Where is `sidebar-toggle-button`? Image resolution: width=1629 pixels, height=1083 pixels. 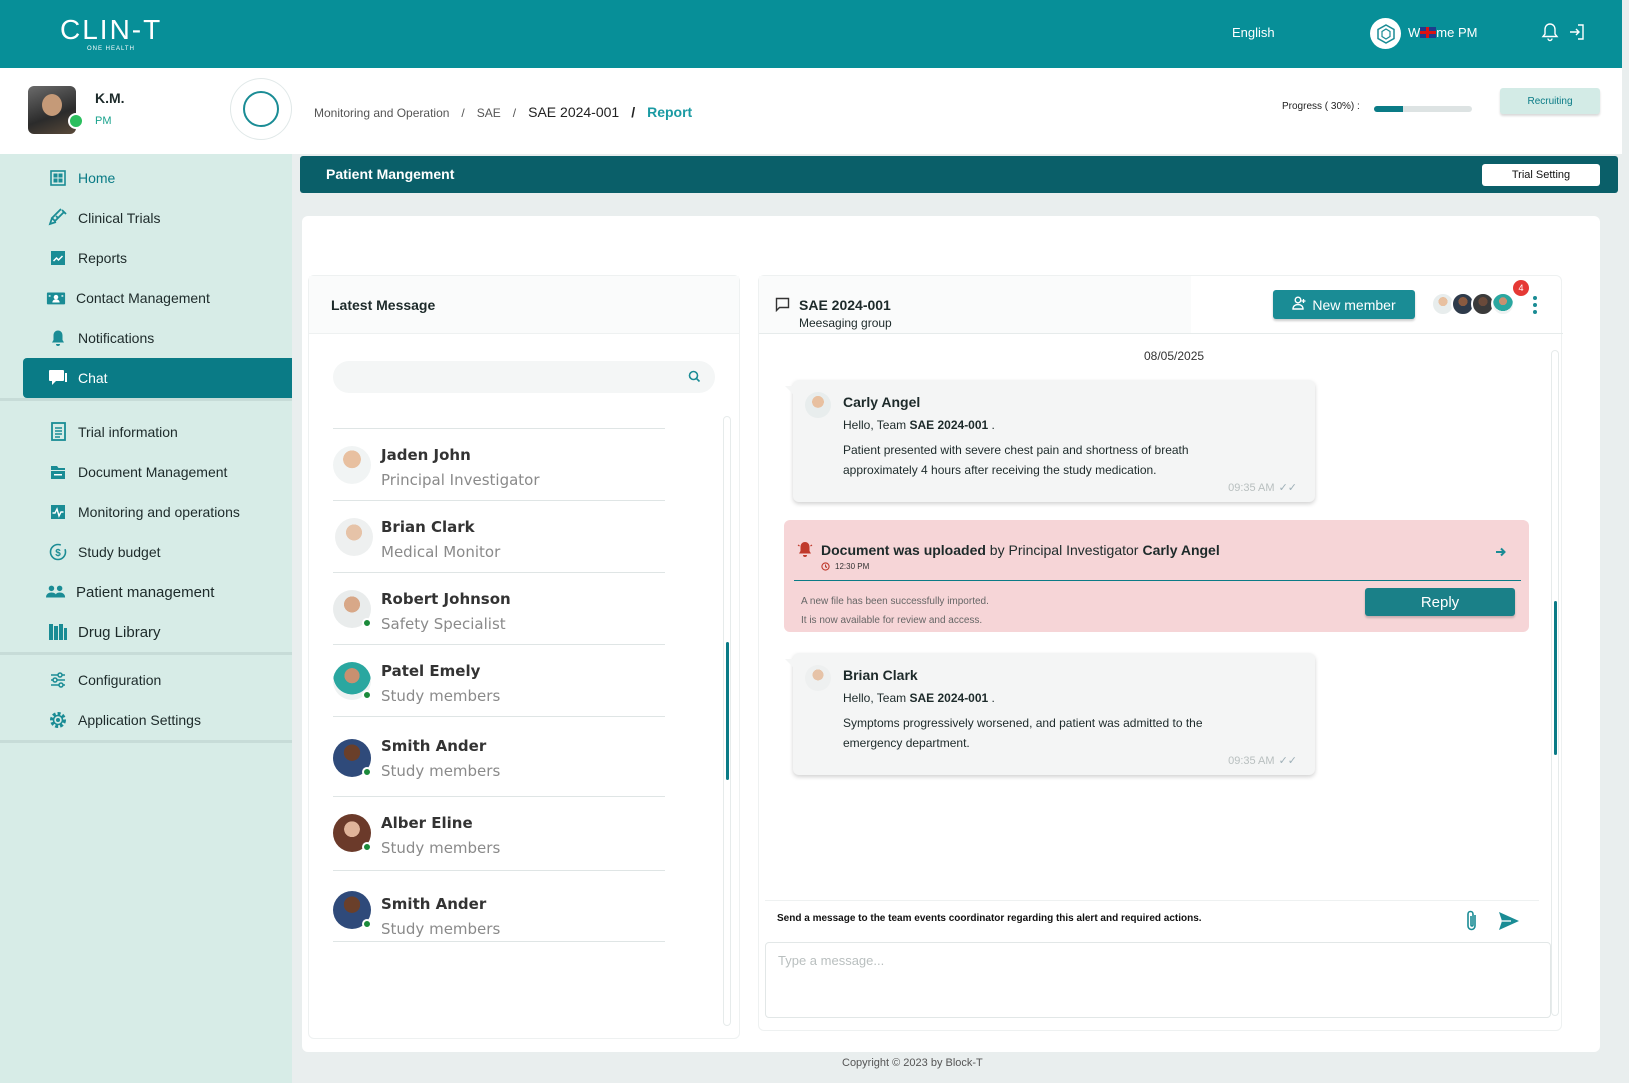
sidebar-toggle-button is located at coordinates (261, 109).